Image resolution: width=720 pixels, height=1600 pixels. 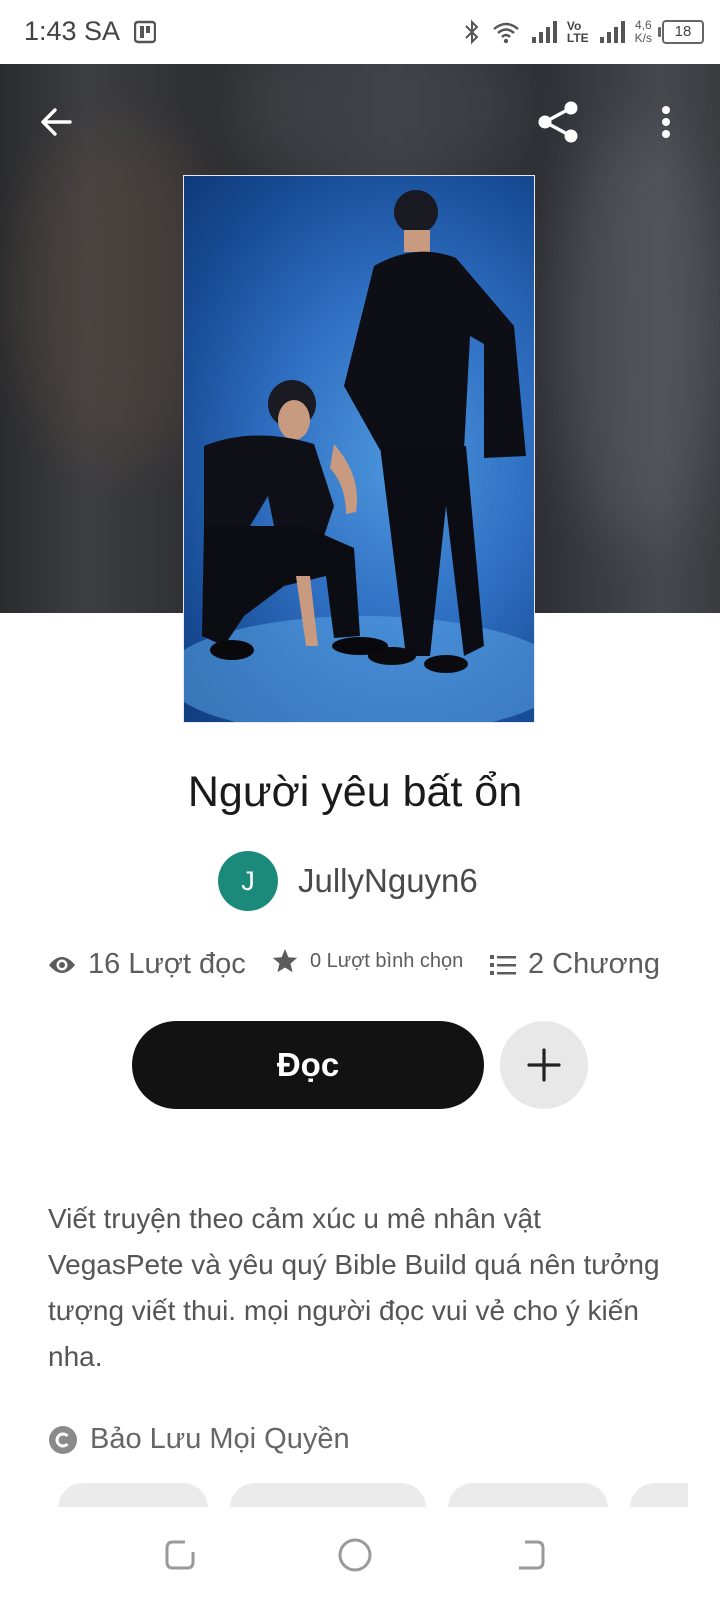 I want to click on back-button, so click(x=56, y=122).